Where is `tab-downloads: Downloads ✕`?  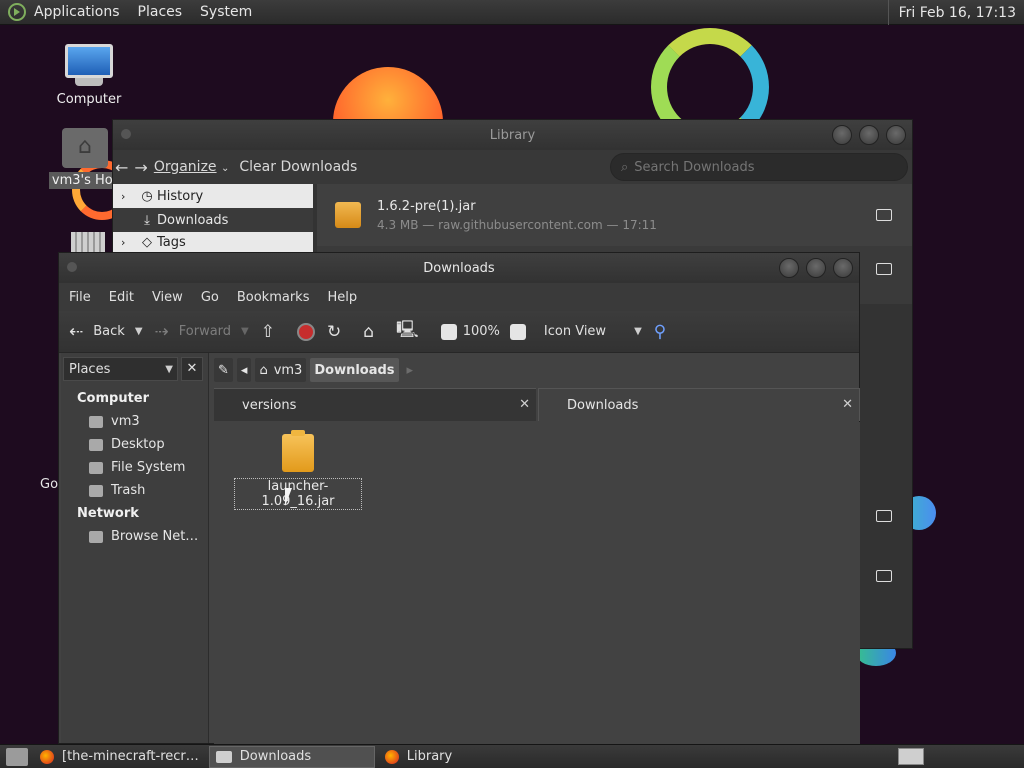 tab-downloads: Downloads ✕ is located at coordinates (699, 404).